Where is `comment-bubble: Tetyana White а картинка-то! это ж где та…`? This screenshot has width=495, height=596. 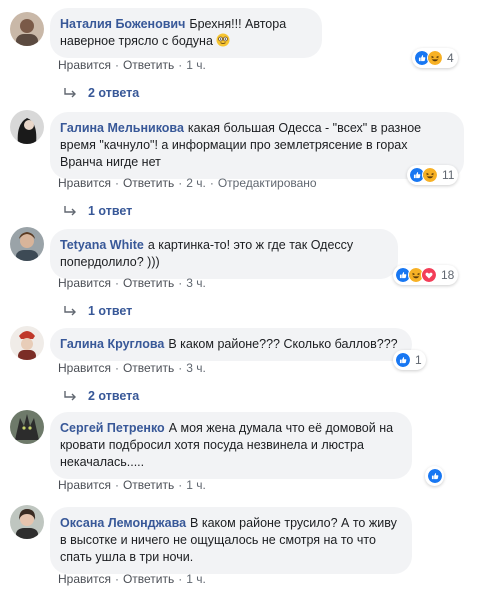 comment-bubble: Tetyana White а картинка-то! это ж где та… is located at coordinates (224, 254).